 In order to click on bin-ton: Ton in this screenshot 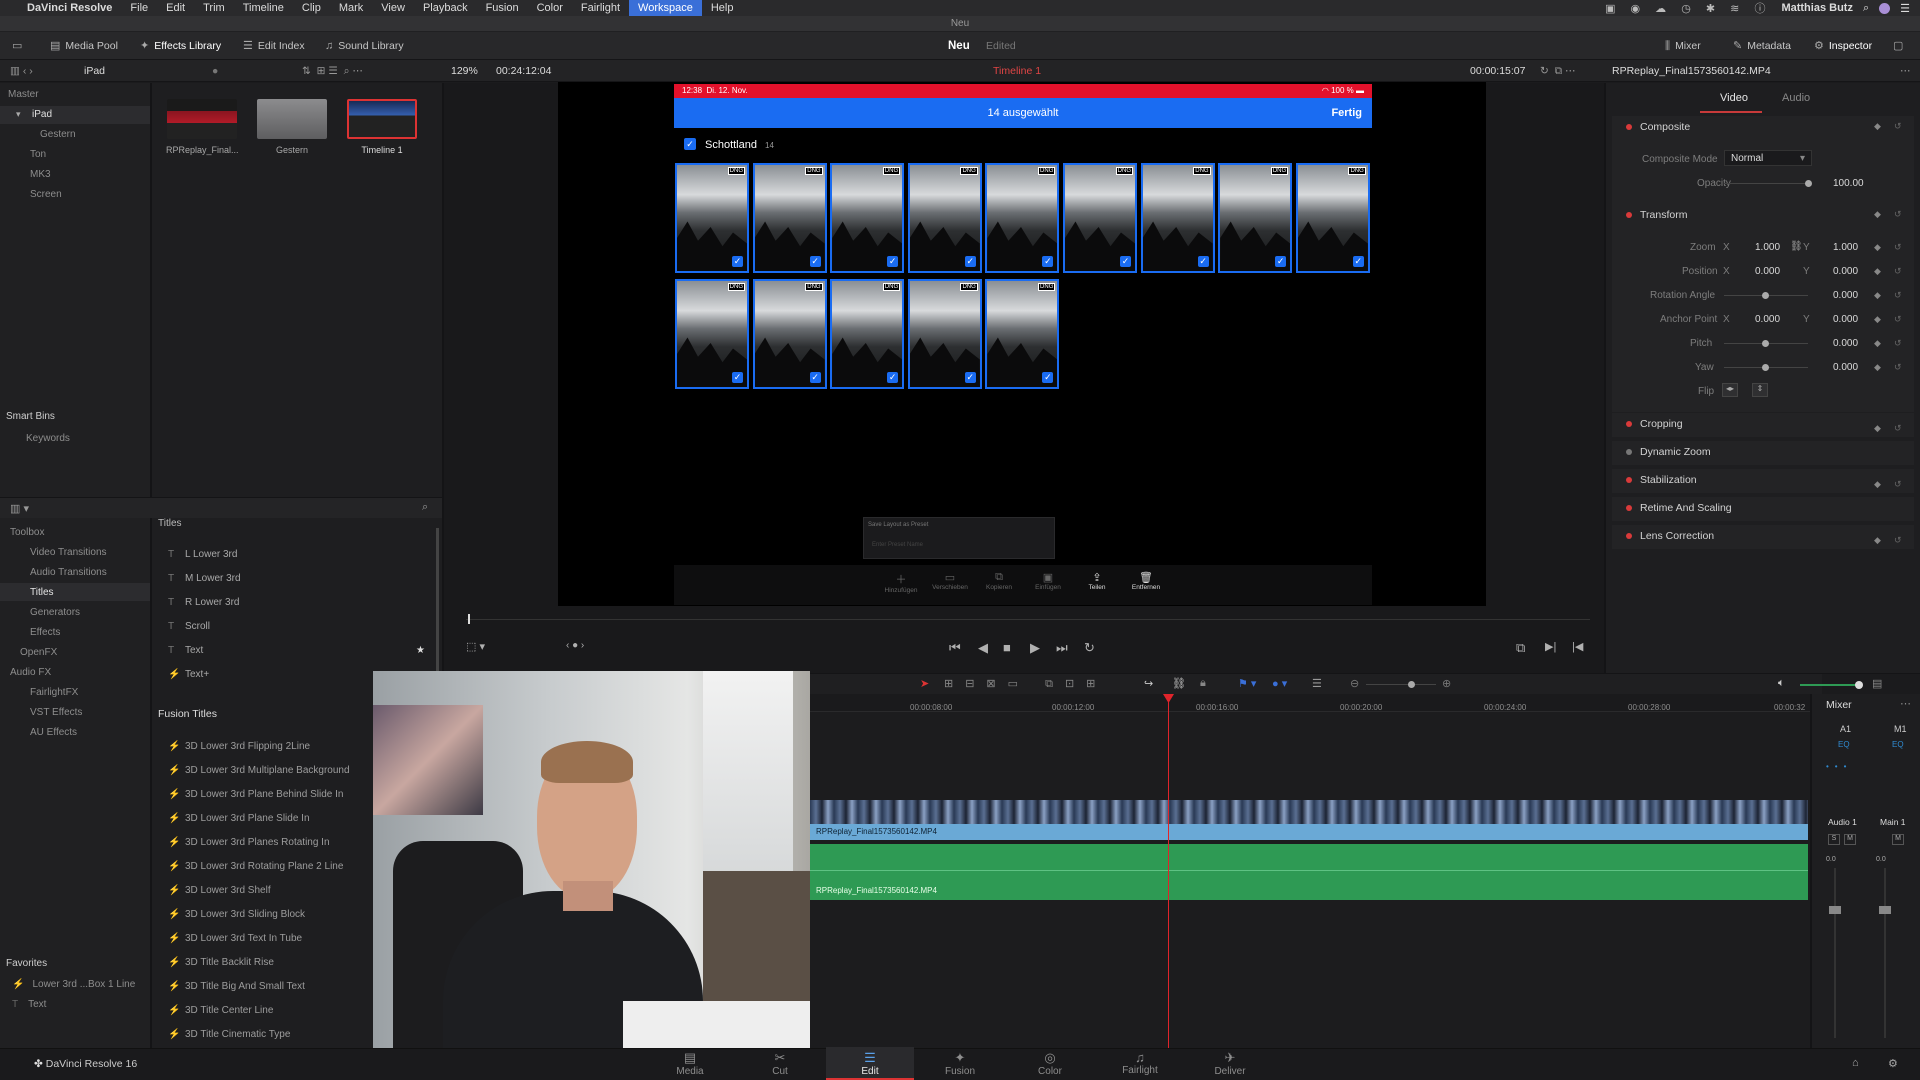, I will do `click(38, 154)`.